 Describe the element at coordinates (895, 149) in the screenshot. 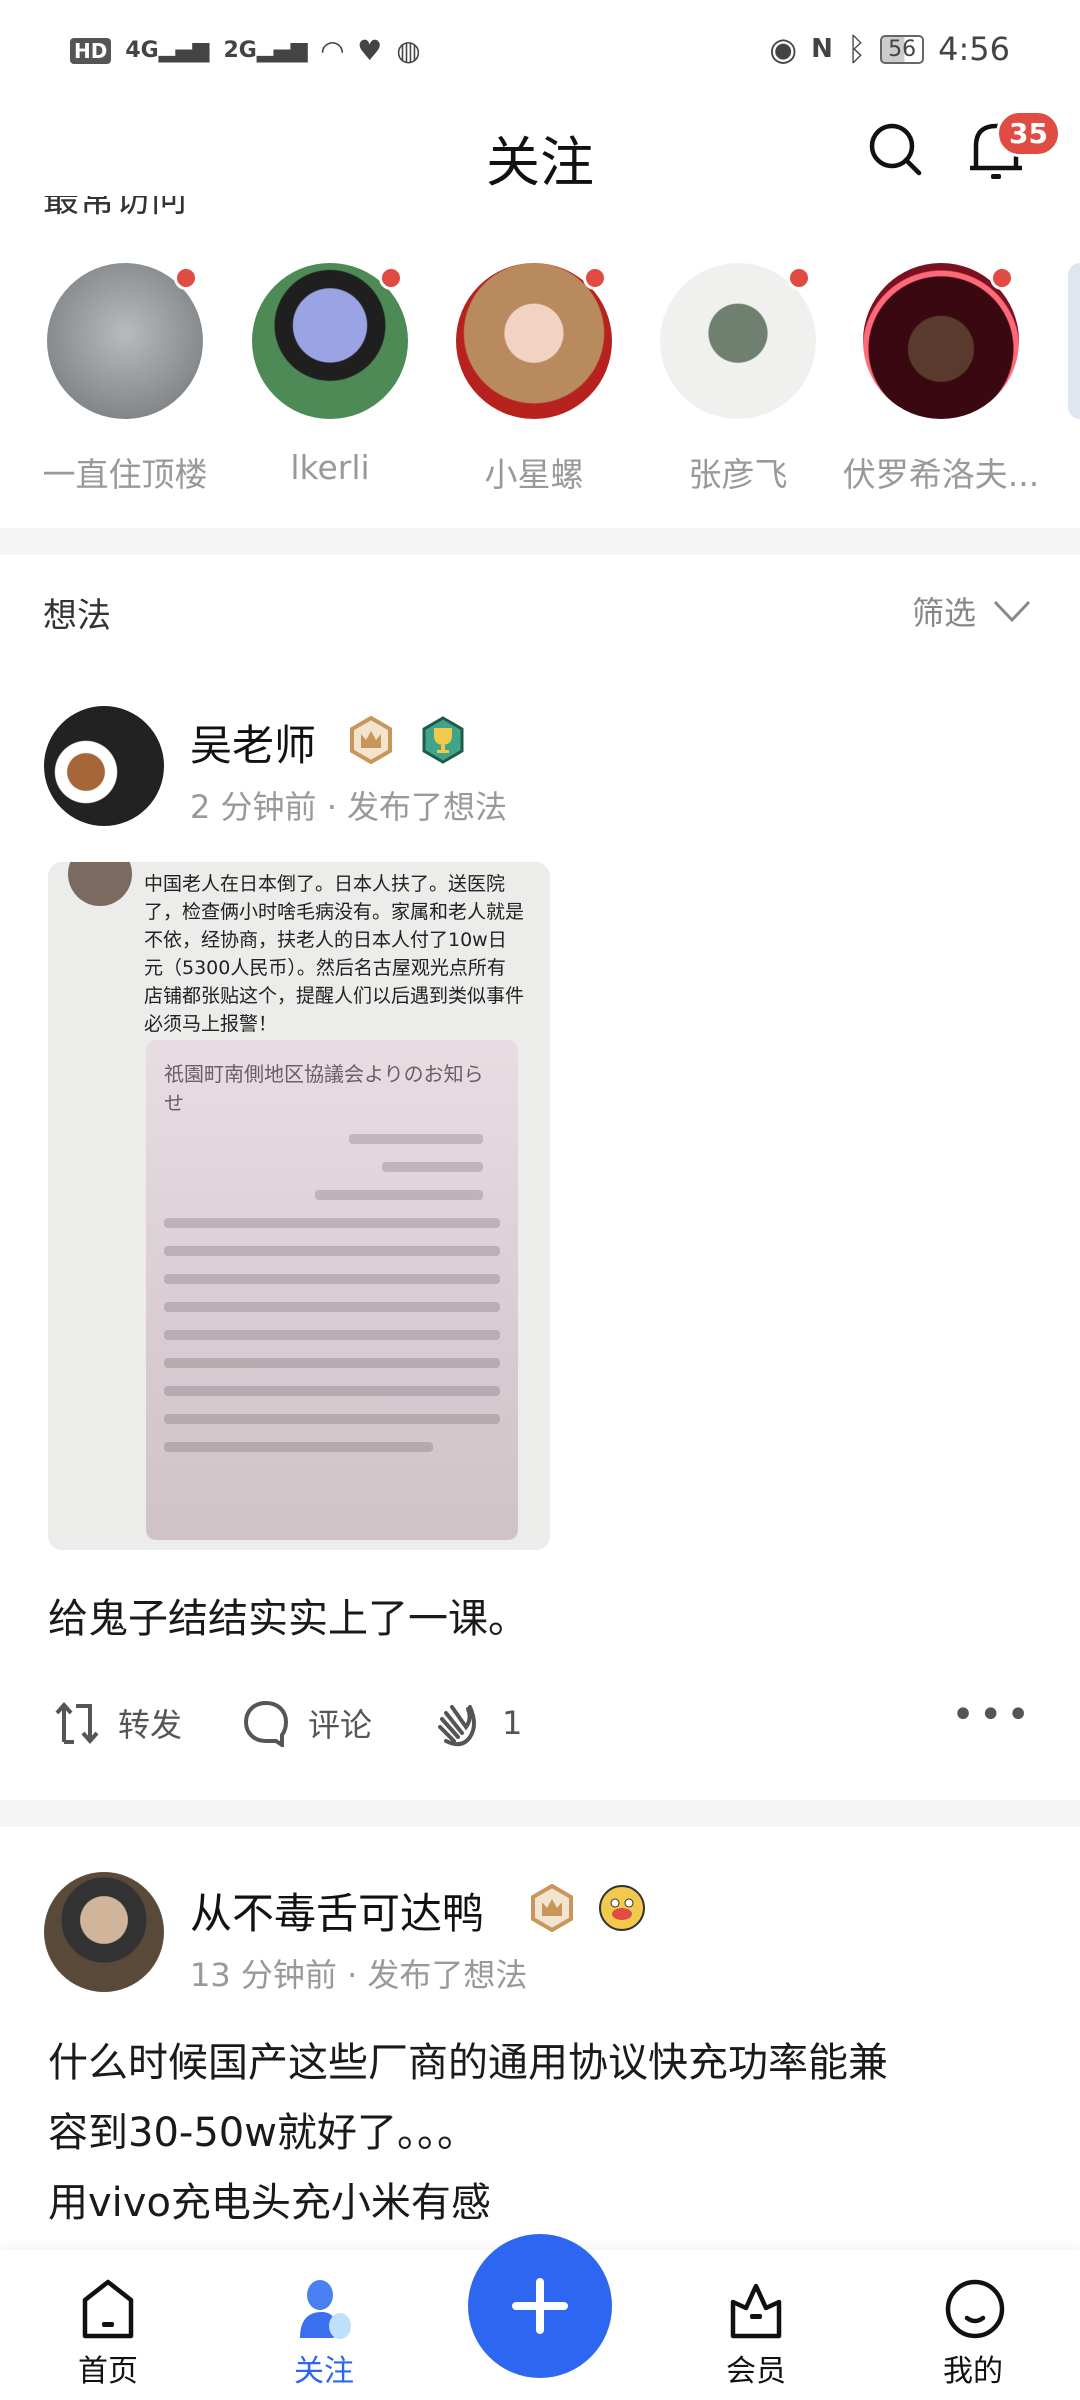

I see `search-icon` at that location.